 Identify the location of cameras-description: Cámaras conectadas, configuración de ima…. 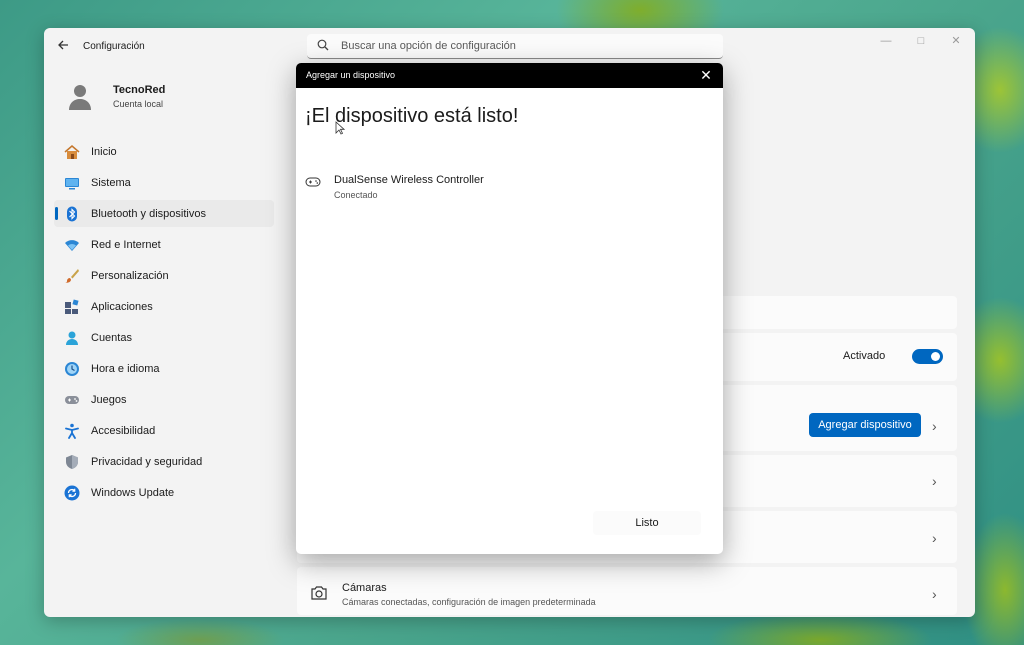
(469, 602).